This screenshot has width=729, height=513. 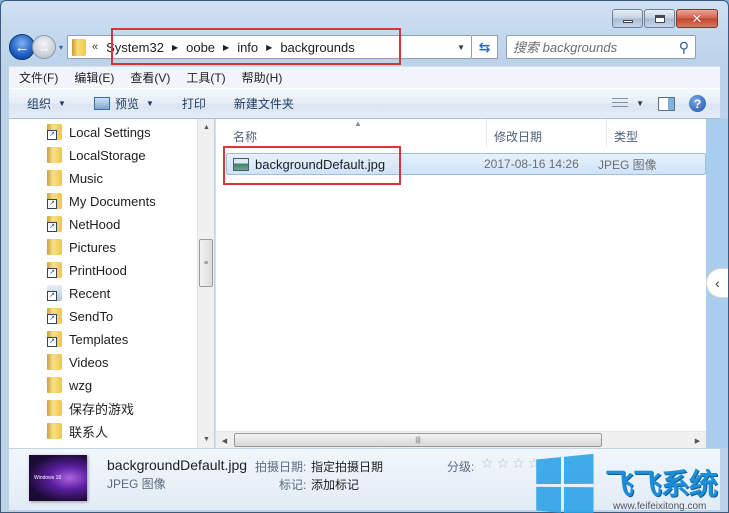 I want to click on column-type: 类型, so click(x=626, y=136).